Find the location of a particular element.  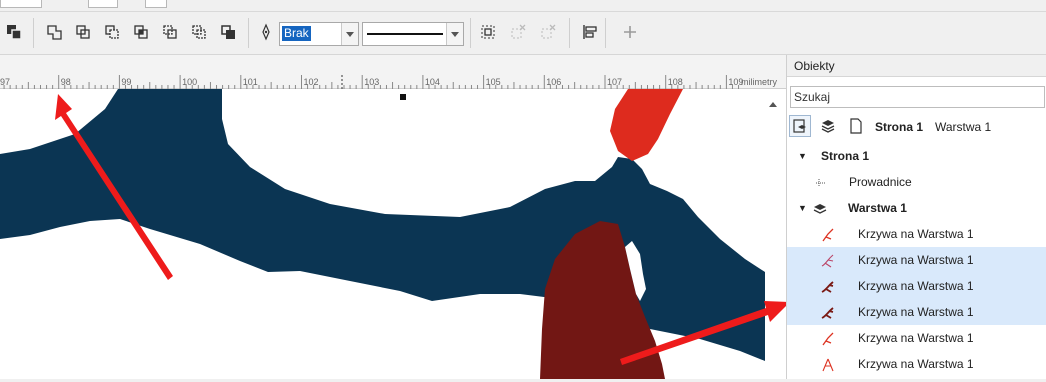

tree-row: ▼ Warstwa 1 is located at coordinates (916, 208).